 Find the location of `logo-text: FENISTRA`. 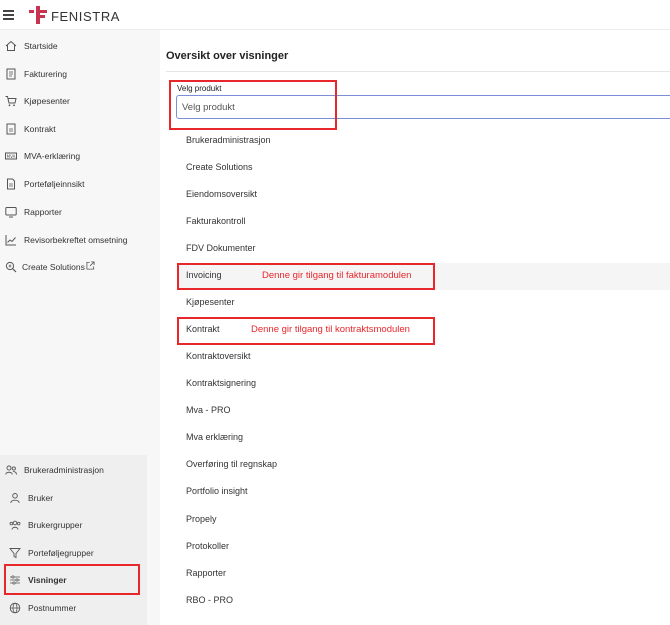

logo-text: FENISTRA is located at coordinates (86, 16).